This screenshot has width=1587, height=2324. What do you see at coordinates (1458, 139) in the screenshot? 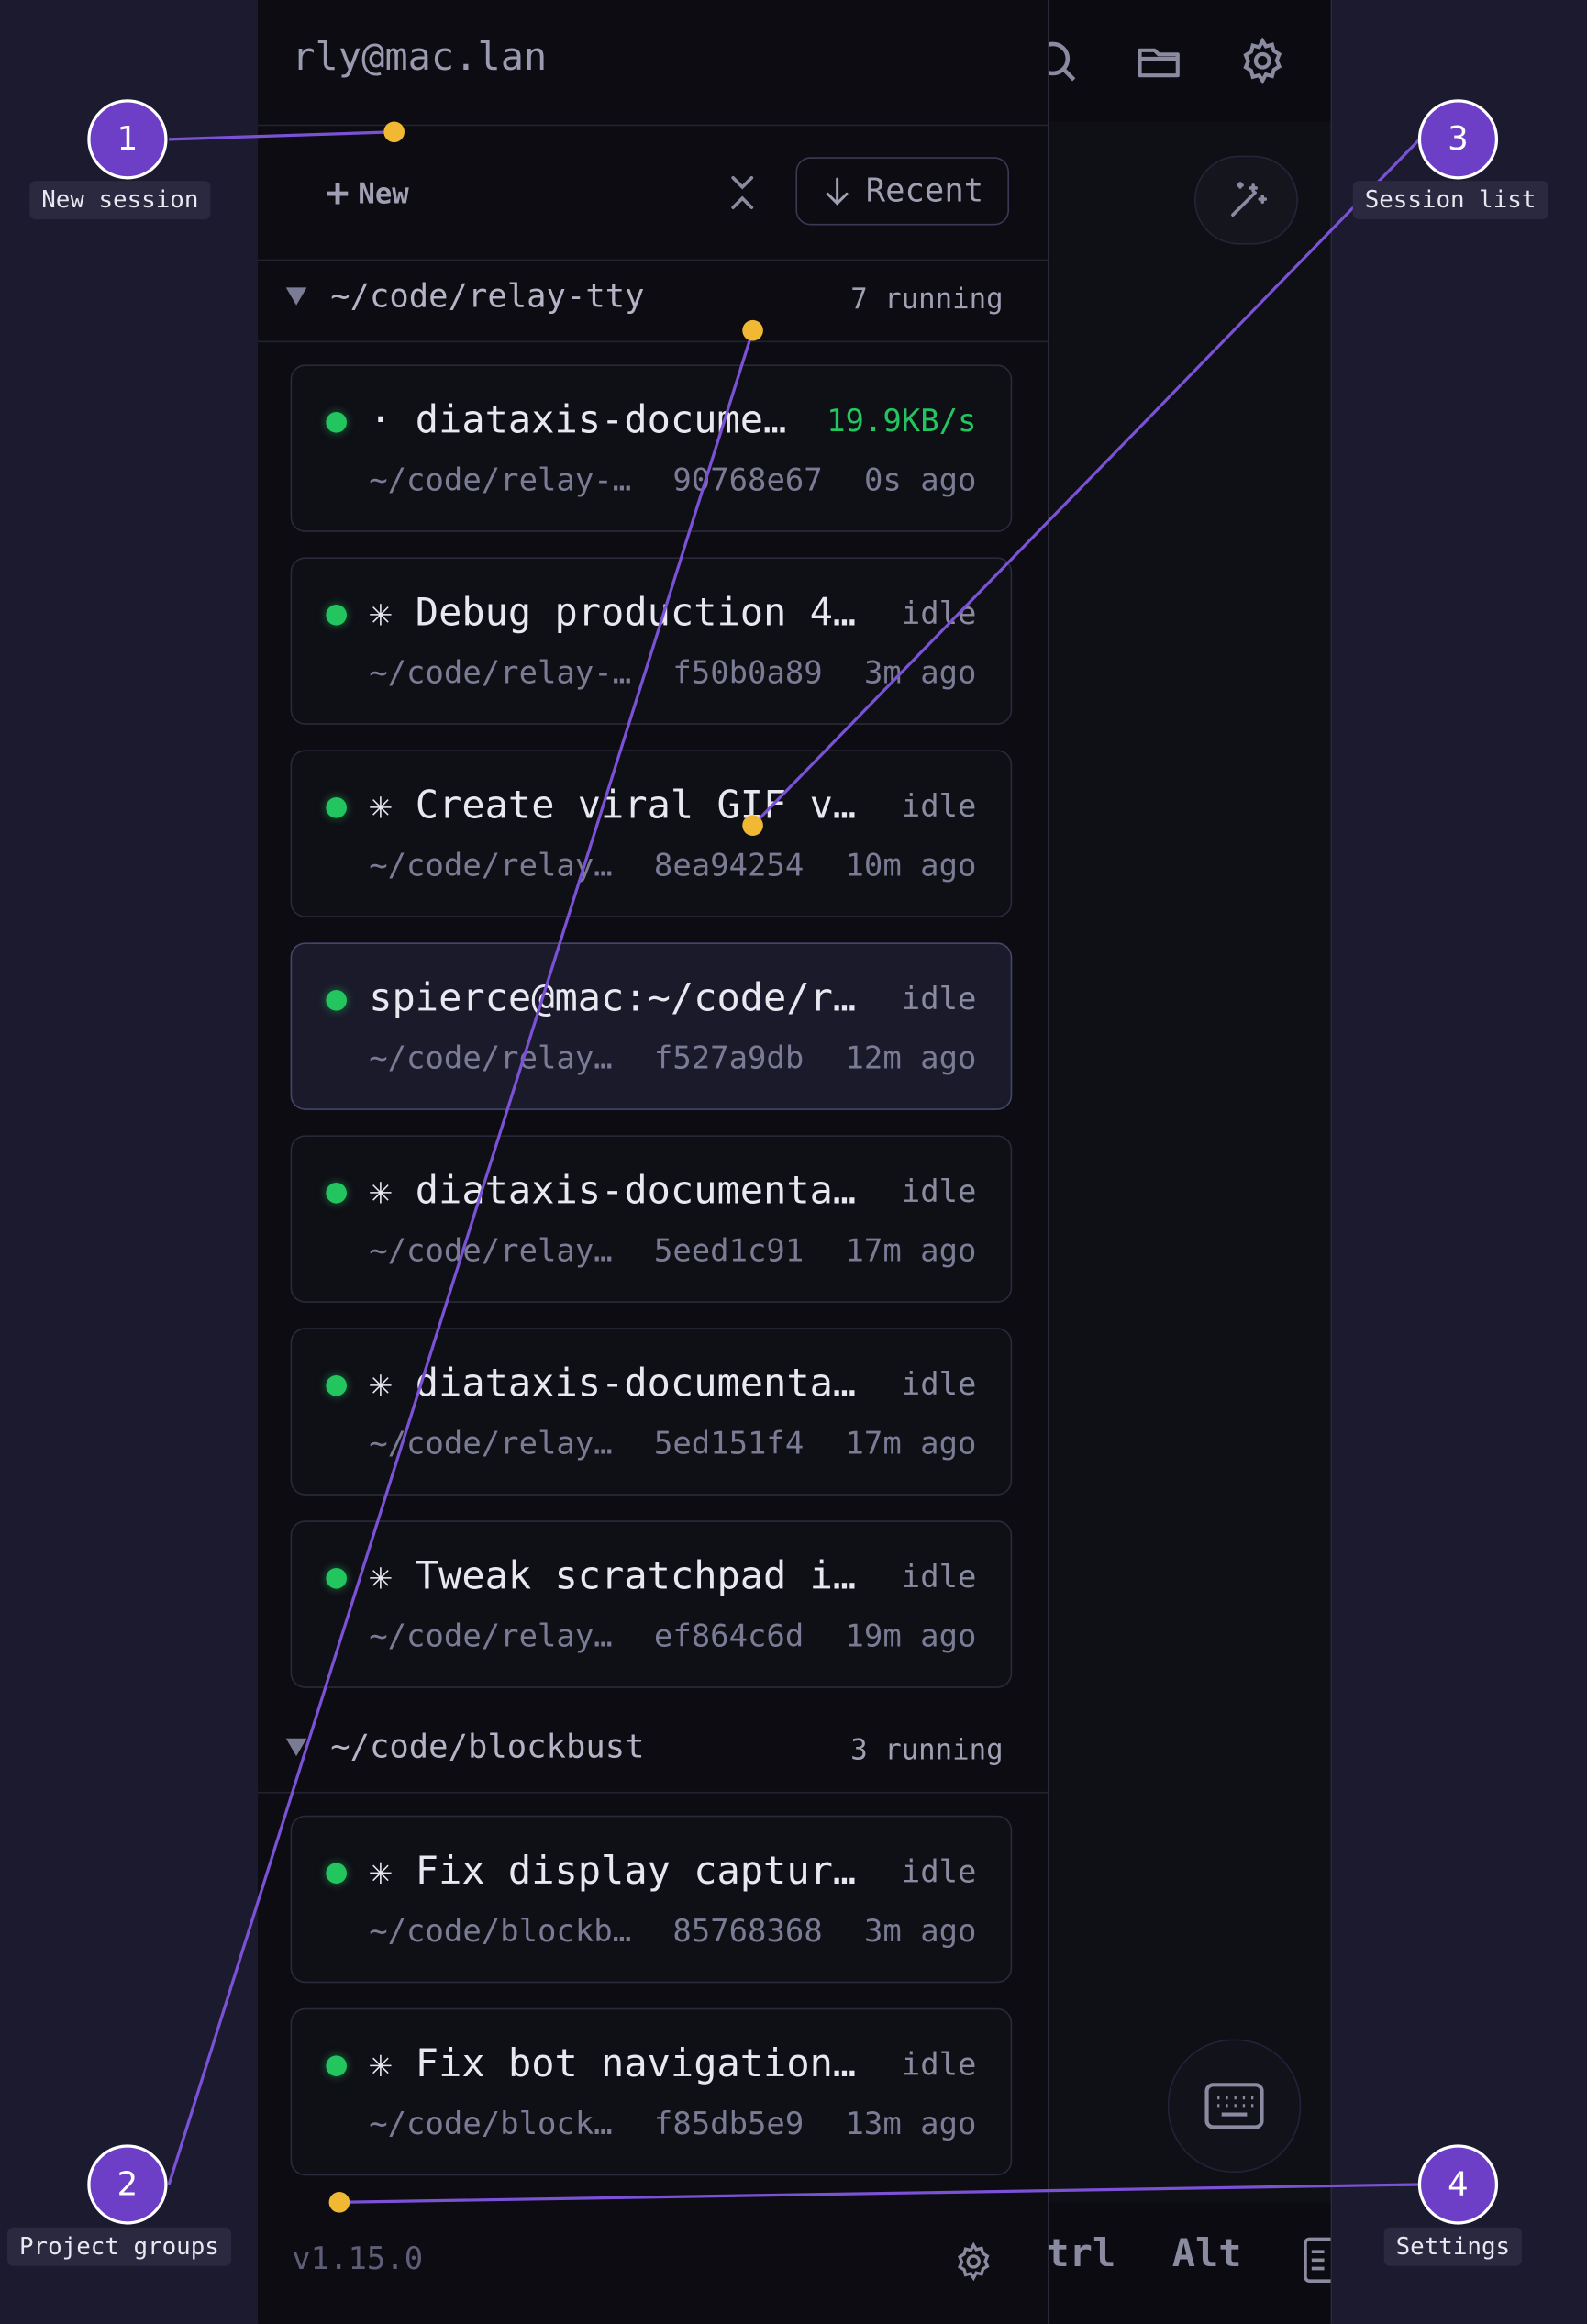
I see `callout-badge-3: 3` at bounding box center [1458, 139].